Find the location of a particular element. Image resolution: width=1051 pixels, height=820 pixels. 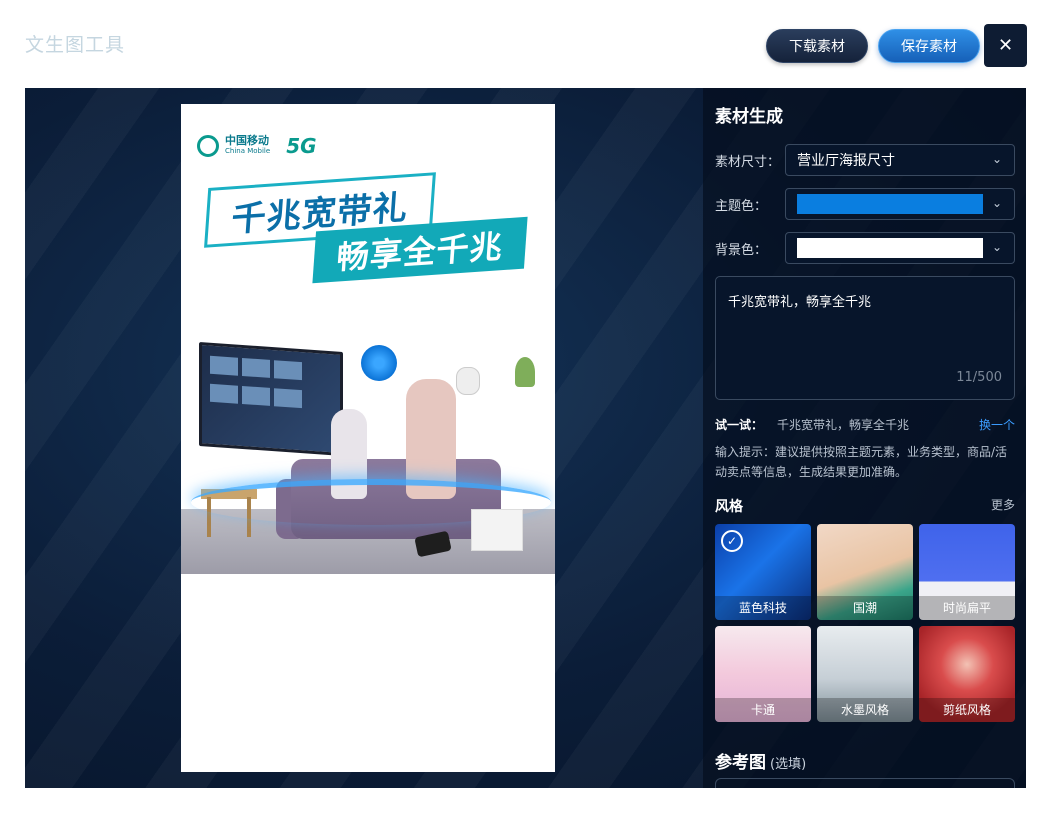

bg-color-label: 背景色： is located at coordinates (741, 250).